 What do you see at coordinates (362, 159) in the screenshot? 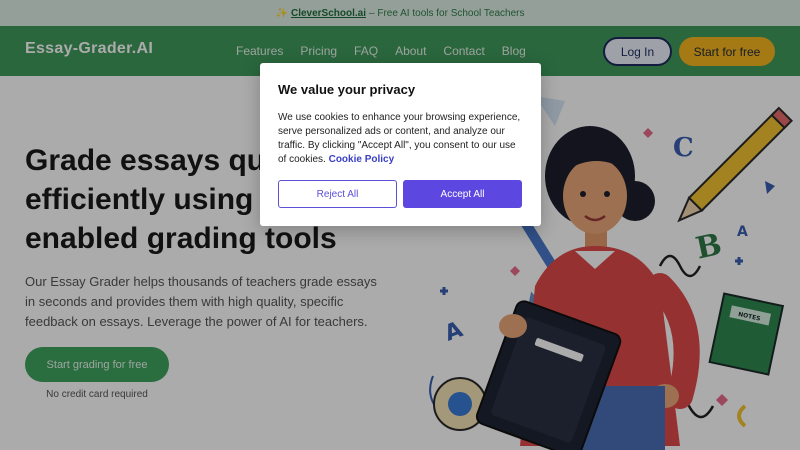
I see `cookie-policy-link: Cookie Policy` at bounding box center [362, 159].